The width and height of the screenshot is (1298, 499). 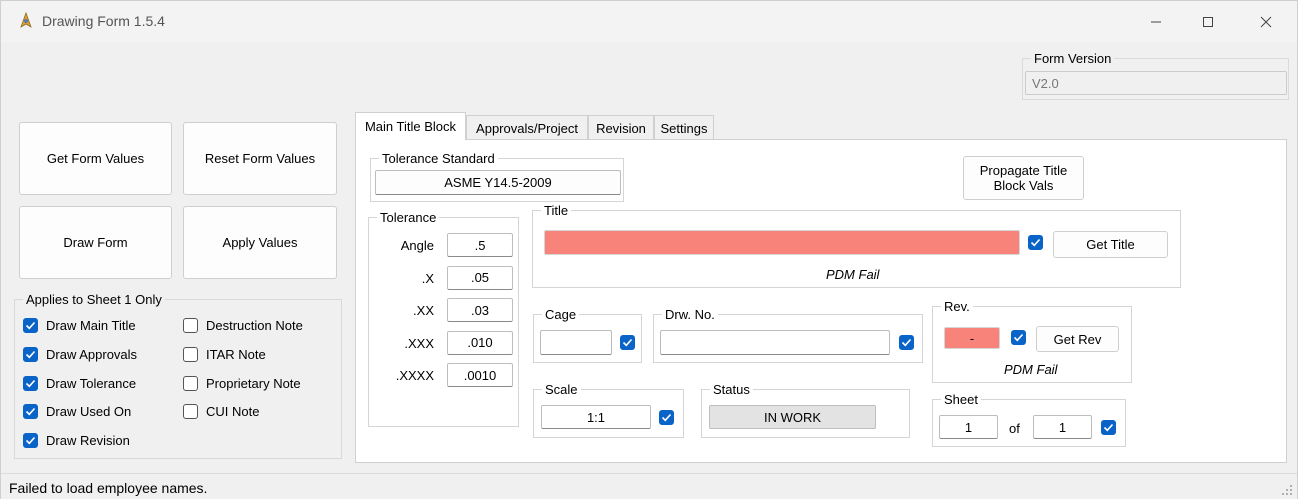 What do you see at coordinates (95, 158) in the screenshot?
I see `get-form-values-button: Get Form Values` at bounding box center [95, 158].